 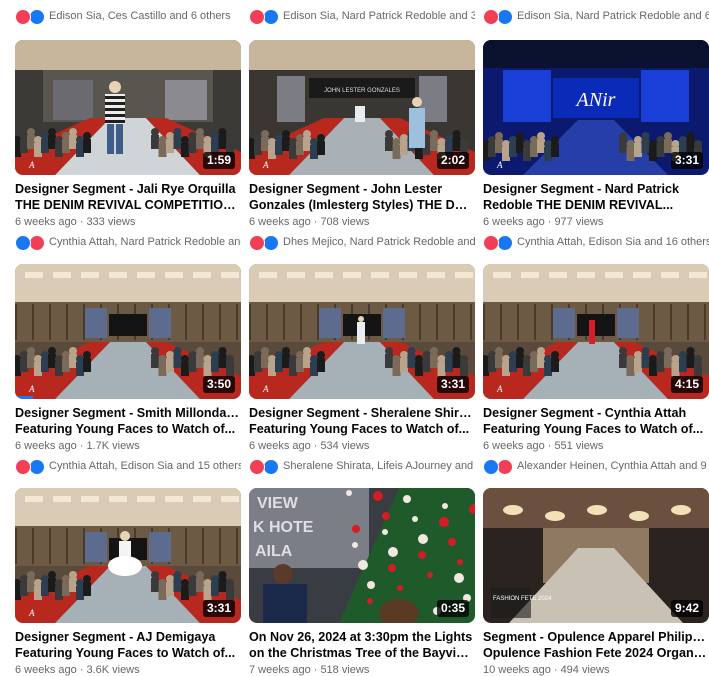 What do you see at coordinates (309, 670) in the screenshot?
I see `video-meta: 7 weeks ago · 518 views` at bounding box center [309, 670].